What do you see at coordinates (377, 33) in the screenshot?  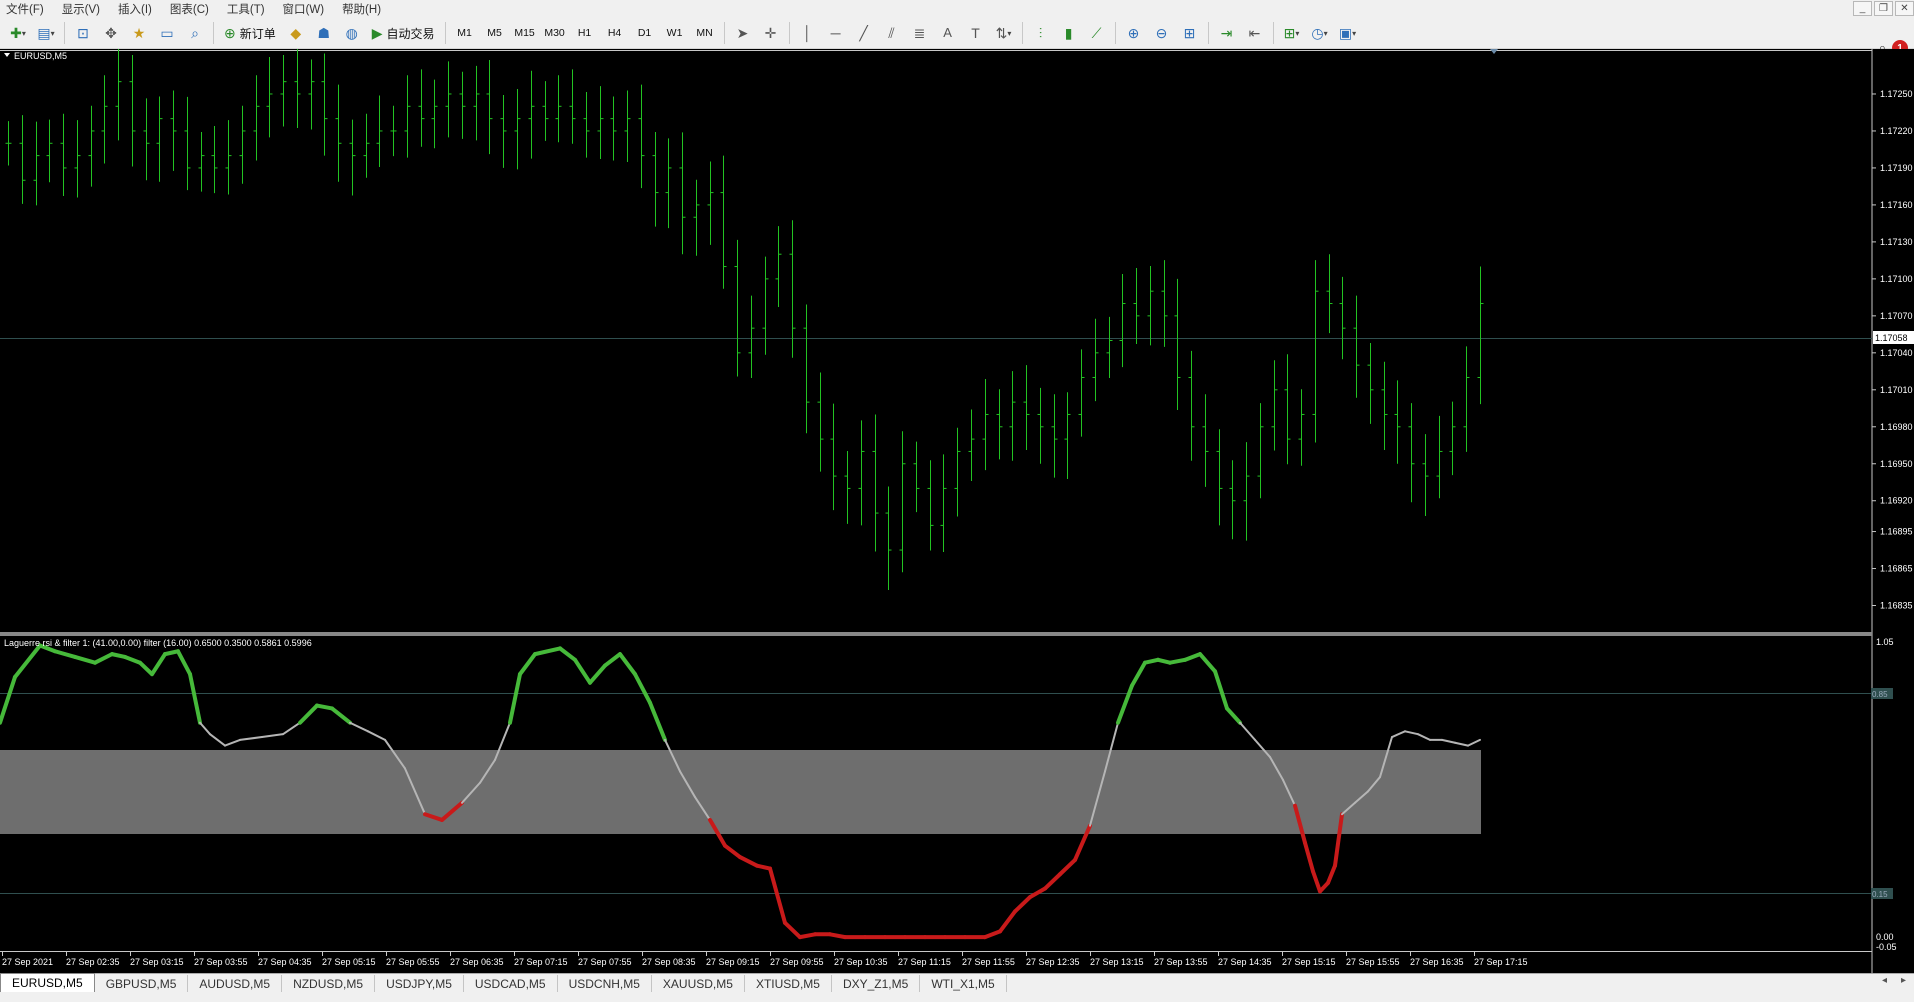 I see `auto-trading-icon: ▶` at bounding box center [377, 33].